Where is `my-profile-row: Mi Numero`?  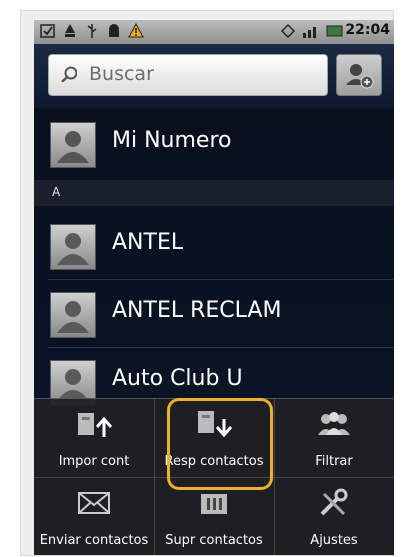 my-profile-row: Mi Numero is located at coordinates (214, 146).